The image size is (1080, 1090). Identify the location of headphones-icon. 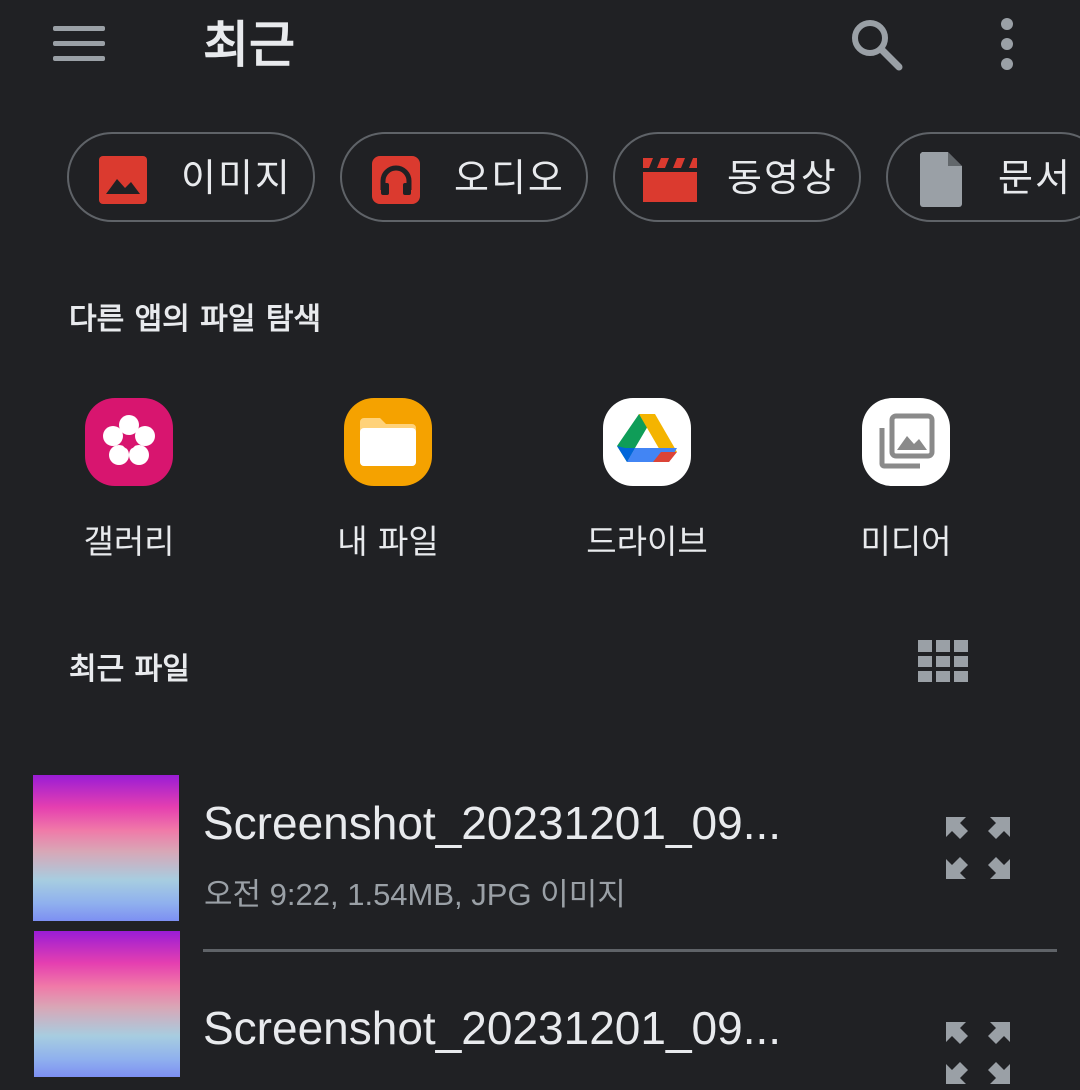
(396, 180).